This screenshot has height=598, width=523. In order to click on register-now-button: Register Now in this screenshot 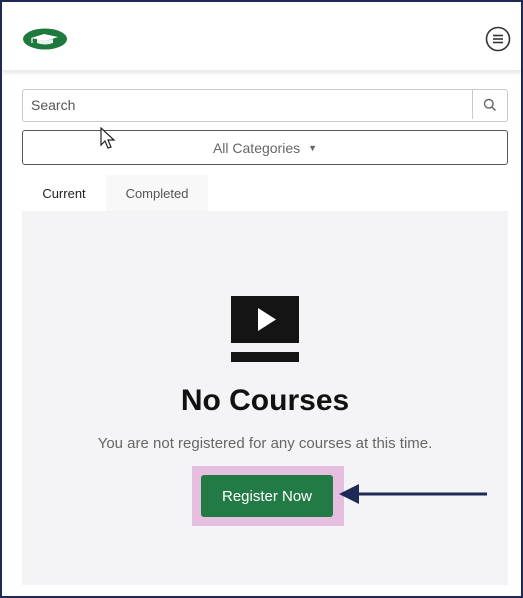, I will do `click(267, 496)`.